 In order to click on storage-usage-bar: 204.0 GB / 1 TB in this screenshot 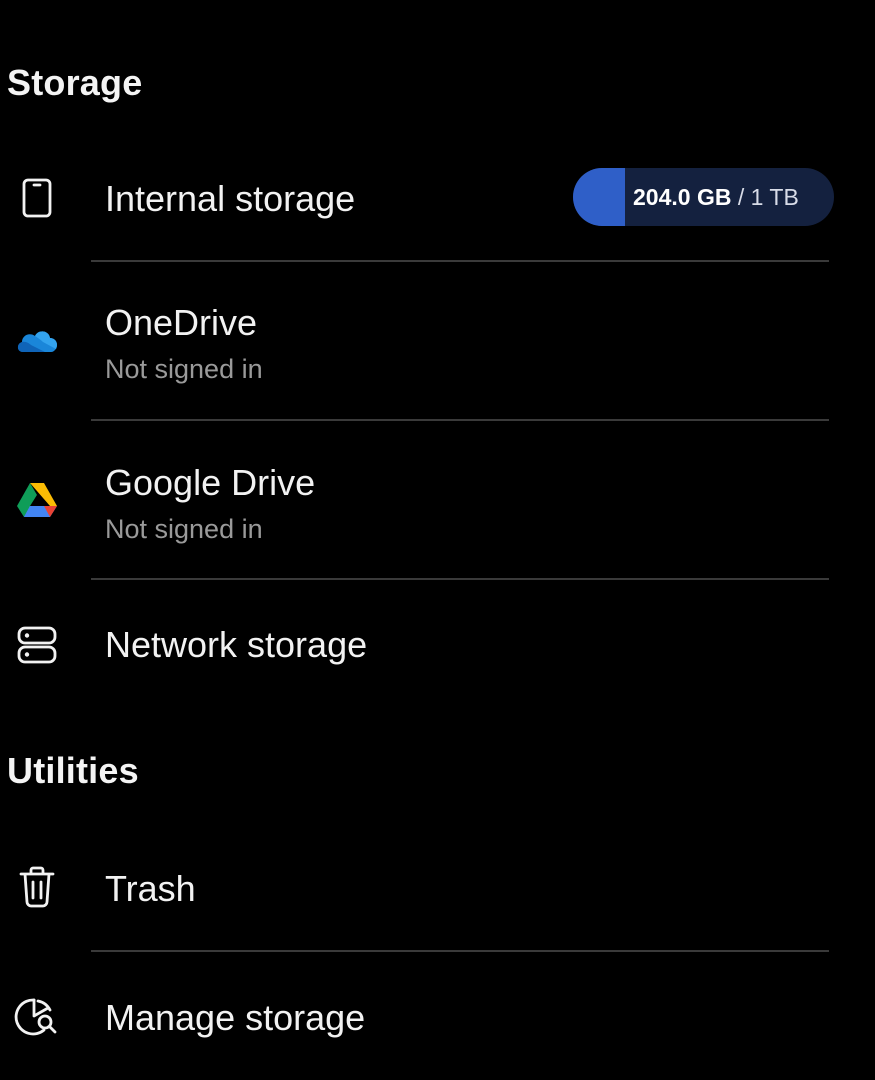, I will do `click(703, 197)`.